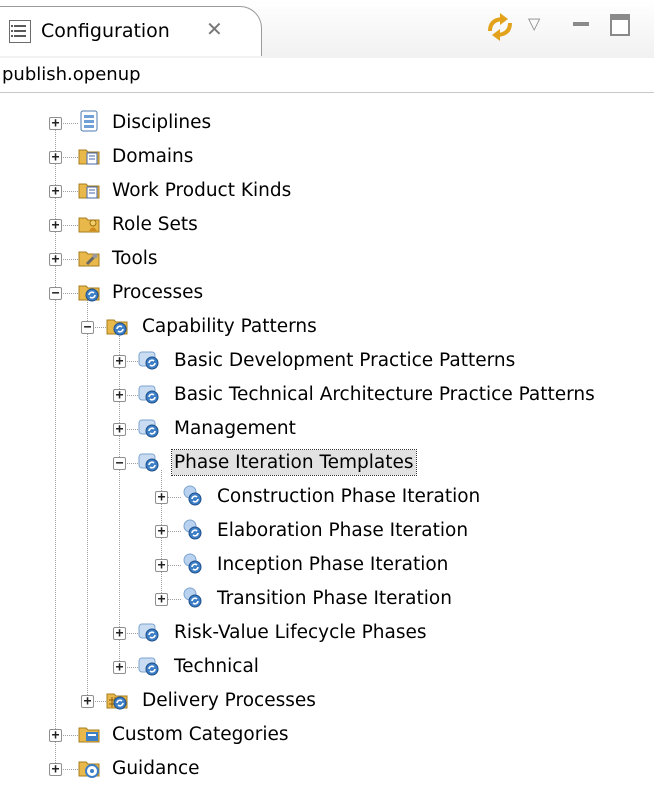 The height and width of the screenshot is (787, 654). What do you see at coordinates (294, 462) in the screenshot?
I see `tree-item-label: Phase Iteration Templates` at bounding box center [294, 462].